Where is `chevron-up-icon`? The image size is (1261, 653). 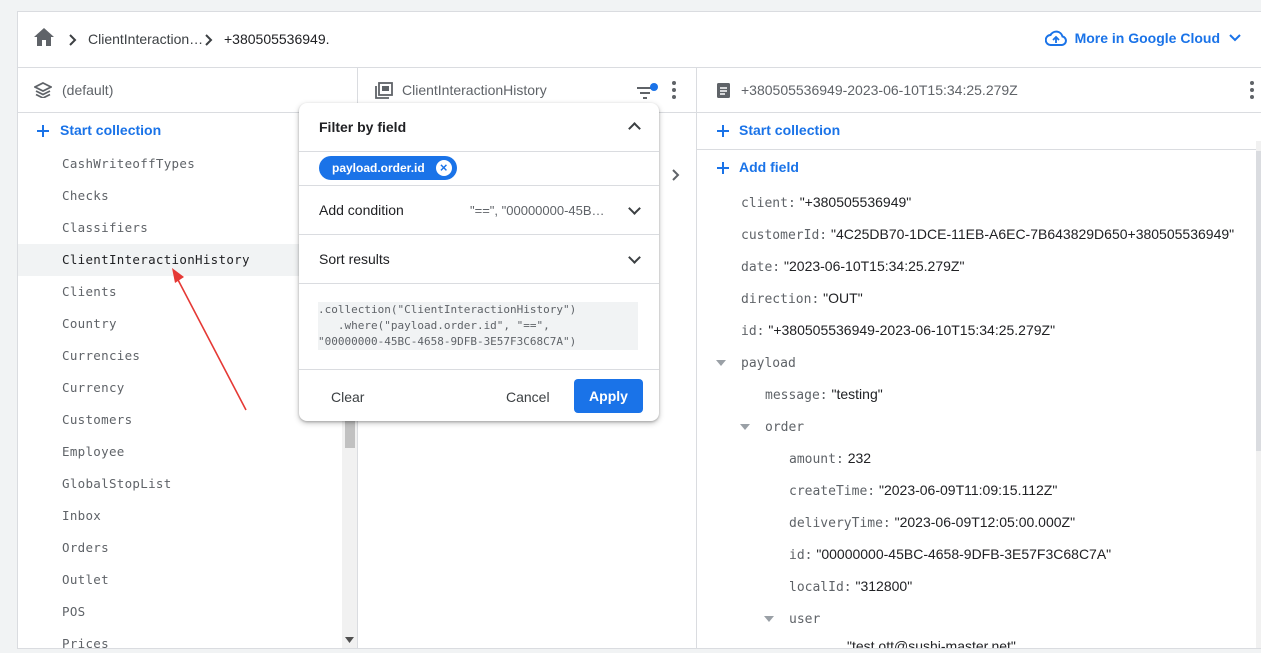 chevron-up-icon is located at coordinates (634, 128).